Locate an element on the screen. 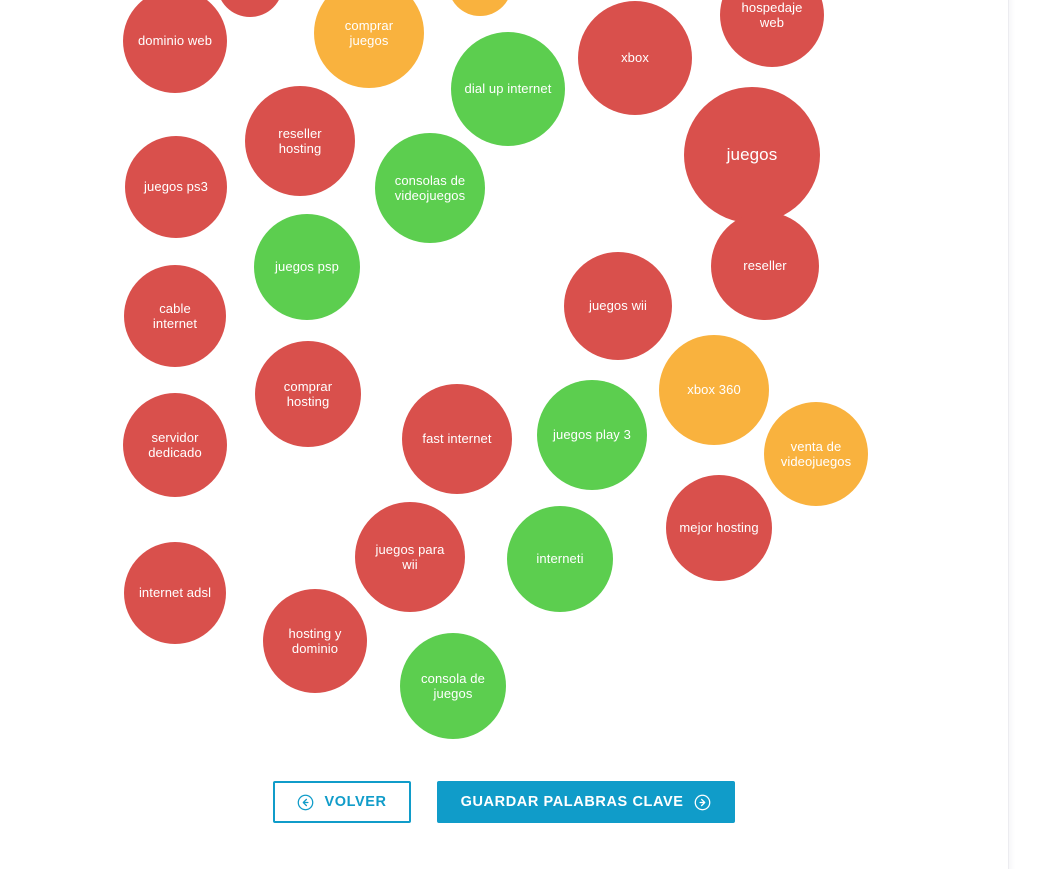 The image size is (1037, 869). keyword-bubble-label: hosting y dominio is located at coordinates (315, 640).